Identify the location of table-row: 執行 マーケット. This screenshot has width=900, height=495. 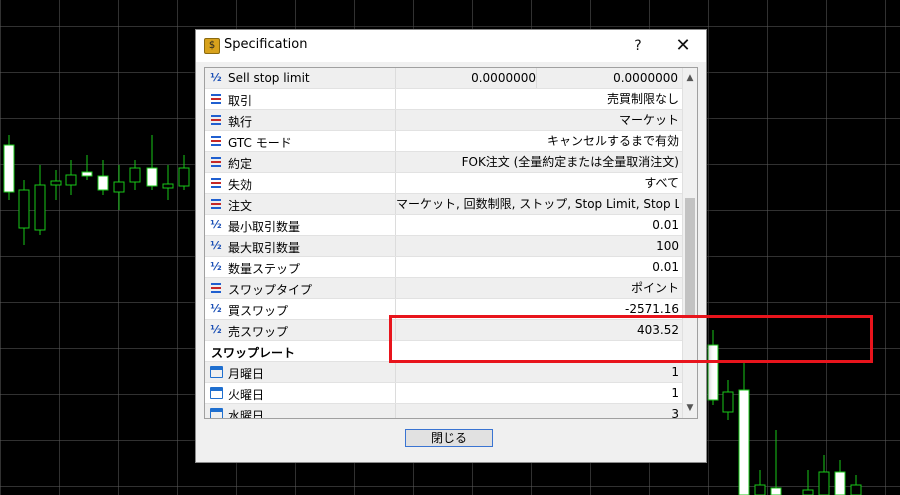
(444, 120).